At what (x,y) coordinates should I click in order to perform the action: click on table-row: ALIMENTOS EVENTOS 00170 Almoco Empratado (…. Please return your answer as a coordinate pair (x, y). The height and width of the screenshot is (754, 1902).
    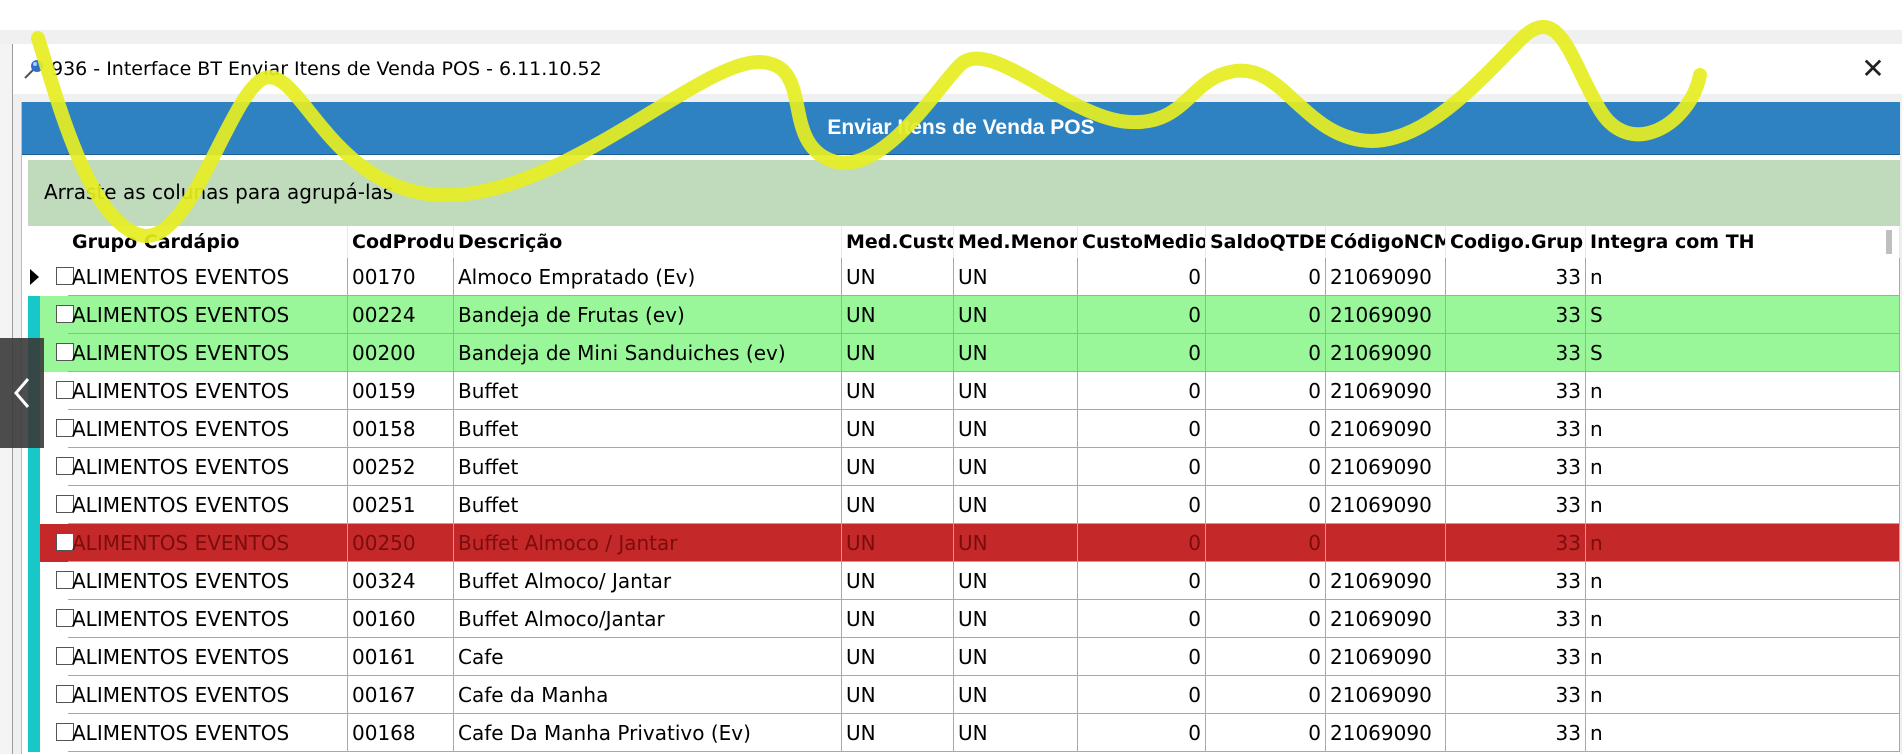
    Looking at the image, I should click on (964, 277).